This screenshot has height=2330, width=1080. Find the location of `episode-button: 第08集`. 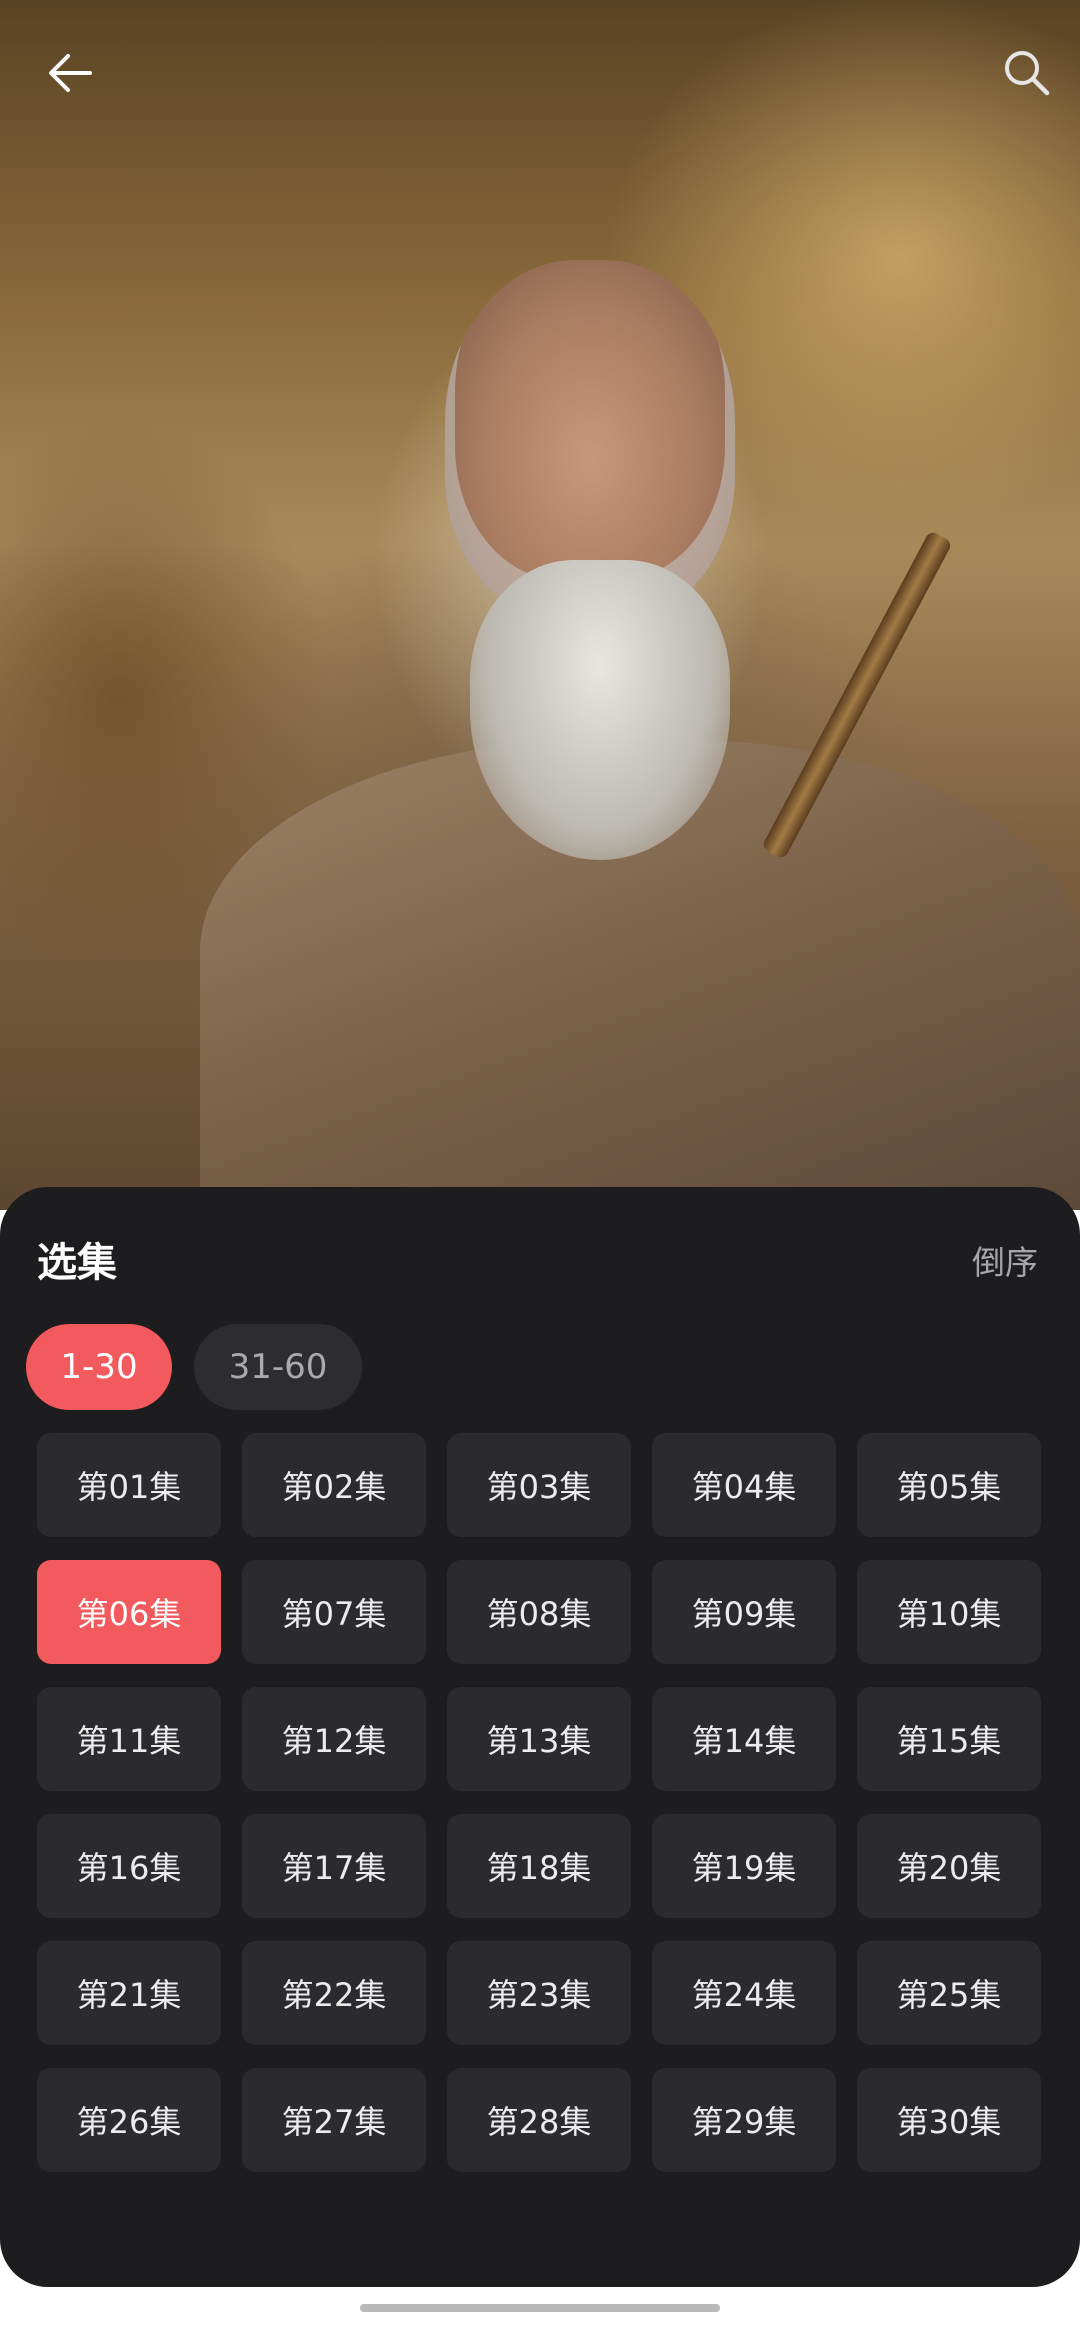

episode-button: 第08集 is located at coordinates (539, 1612).